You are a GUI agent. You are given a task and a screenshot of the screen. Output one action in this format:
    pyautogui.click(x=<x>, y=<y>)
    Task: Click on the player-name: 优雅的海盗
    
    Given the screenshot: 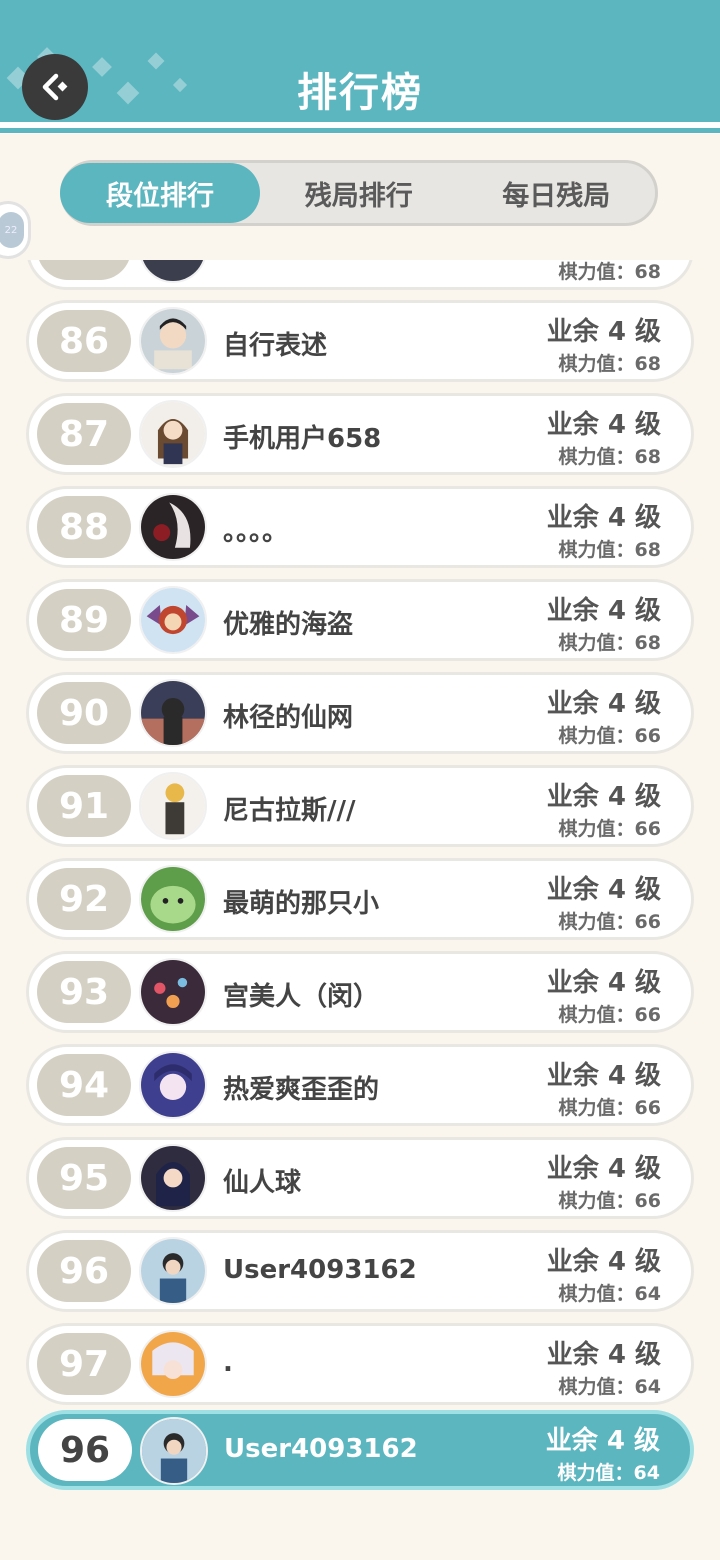 What is the action you would take?
    pyautogui.click(x=288, y=625)
    